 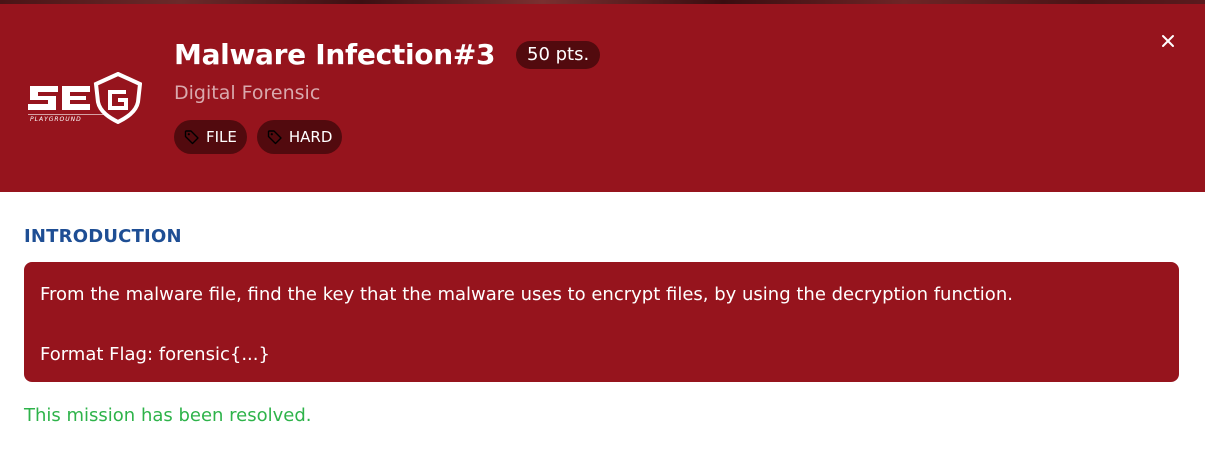 I want to click on resolved-status: This mission has been resolved., so click(x=168, y=415).